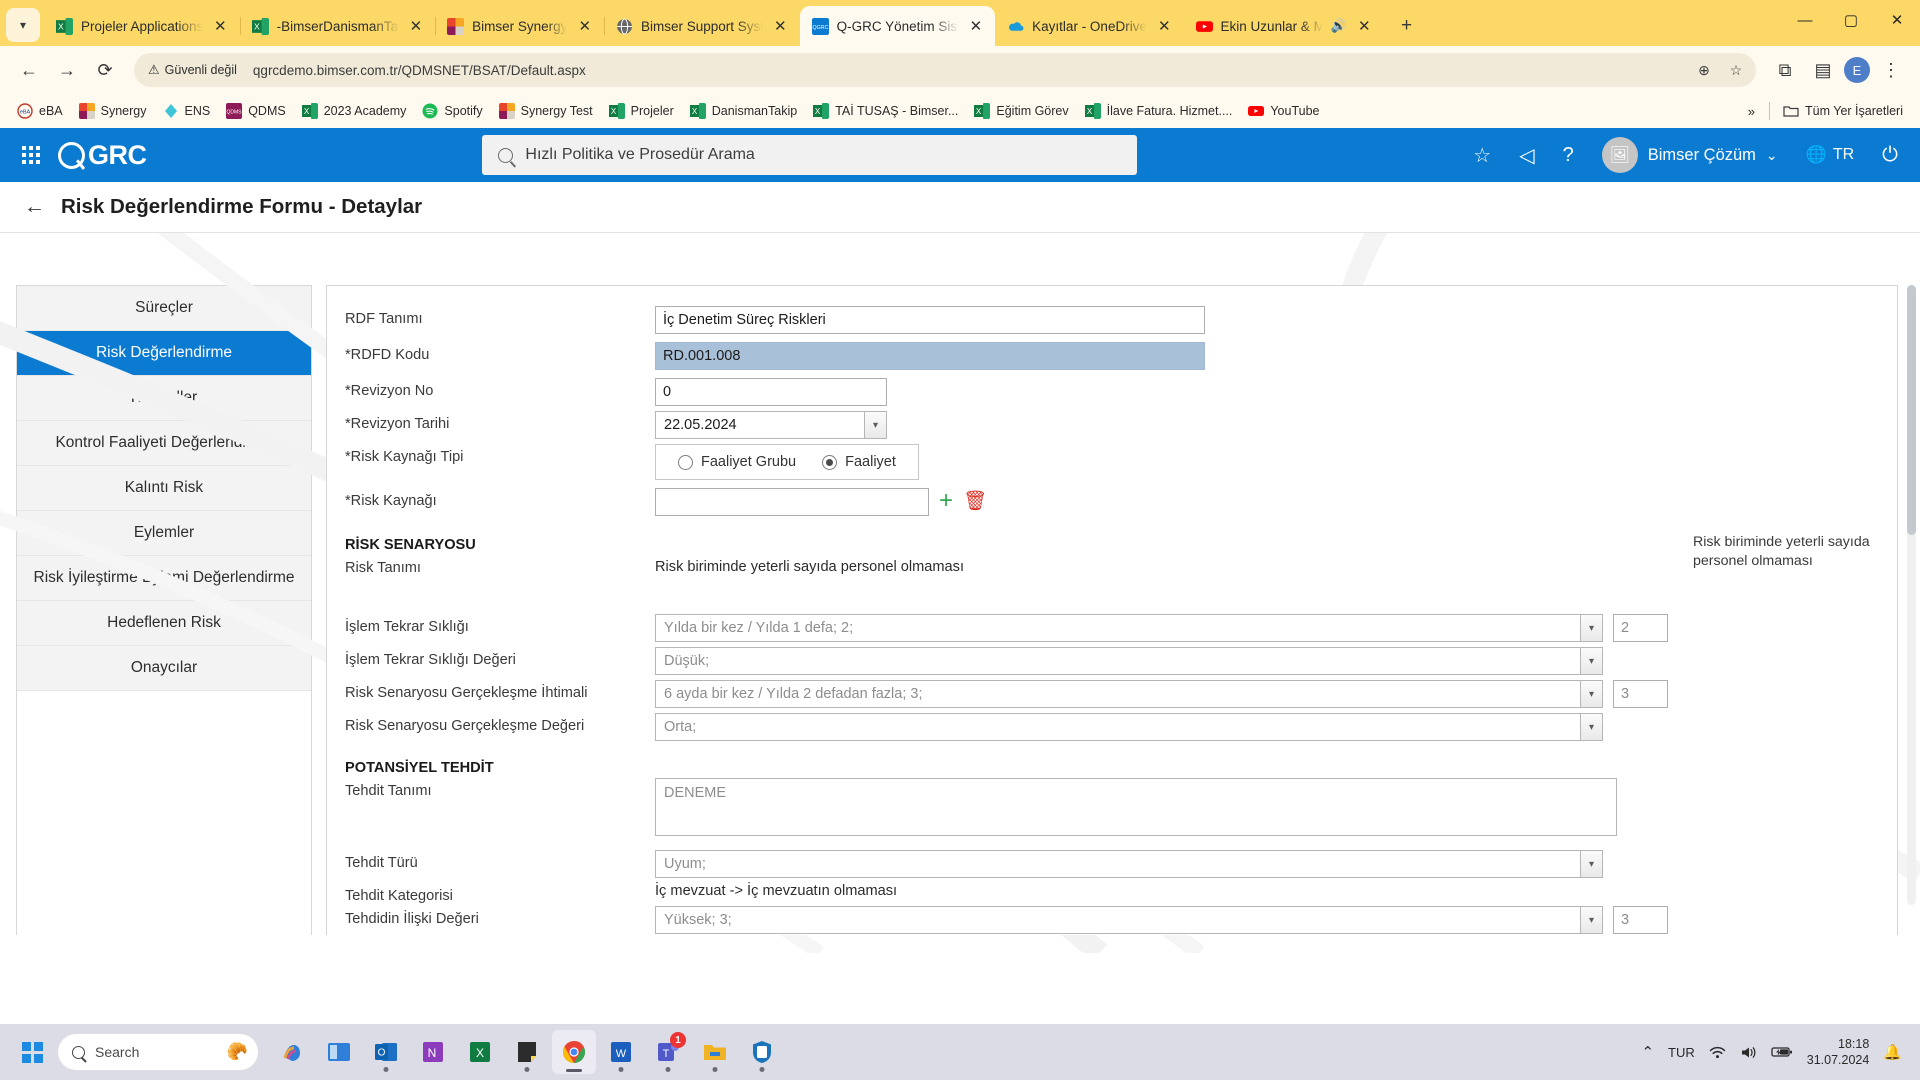 The width and height of the screenshot is (1920, 1080). I want to click on bookmark-synergy: Synergy, so click(113, 111).